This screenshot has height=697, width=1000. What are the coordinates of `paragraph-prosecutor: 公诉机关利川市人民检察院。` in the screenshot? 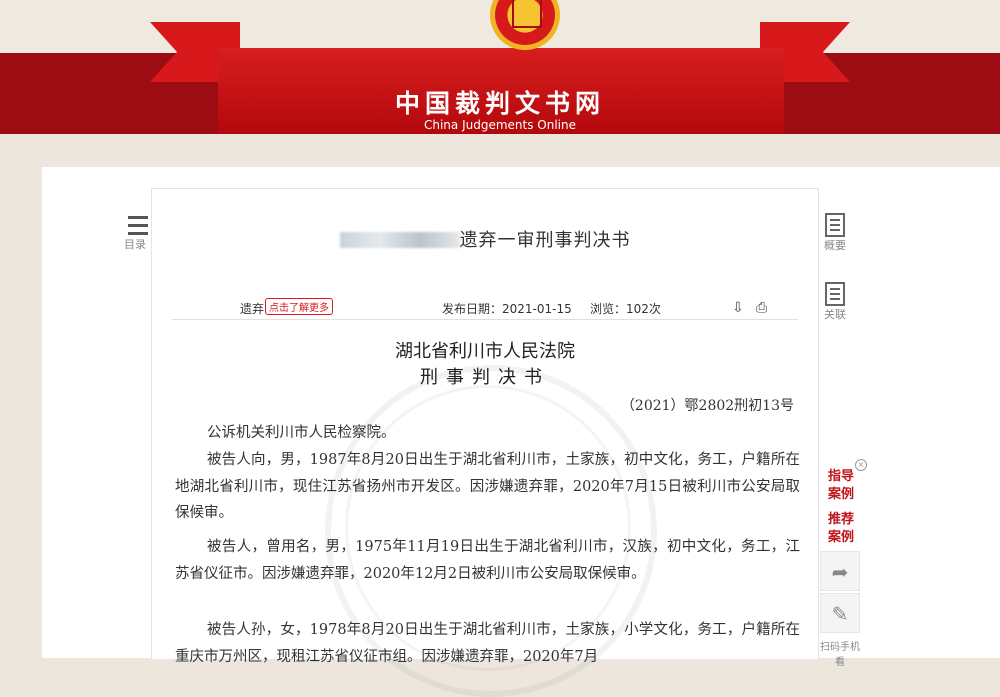 It's located at (301, 433).